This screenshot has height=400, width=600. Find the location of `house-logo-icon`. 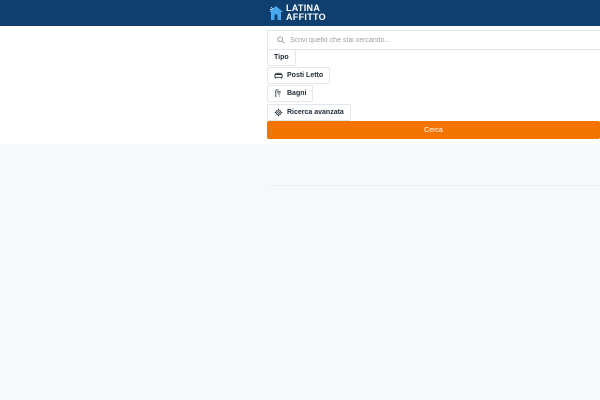

house-logo-icon is located at coordinates (276, 13).